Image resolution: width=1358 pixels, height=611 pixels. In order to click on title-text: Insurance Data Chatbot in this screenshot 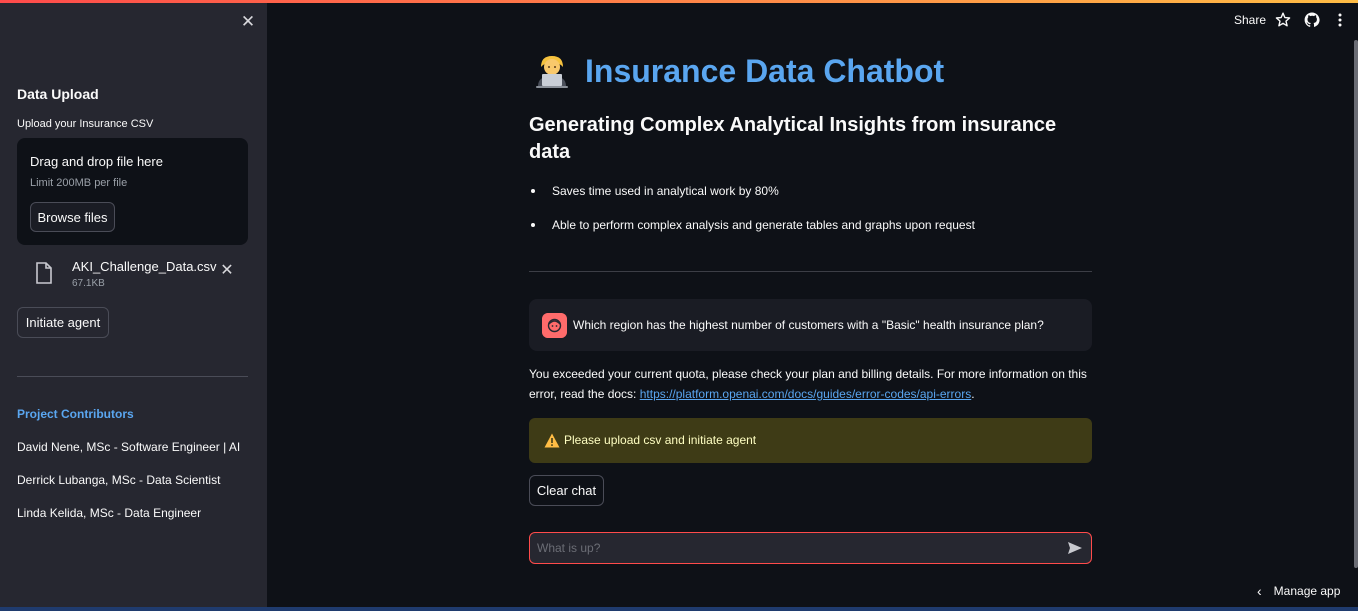, I will do `click(765, 70)`.